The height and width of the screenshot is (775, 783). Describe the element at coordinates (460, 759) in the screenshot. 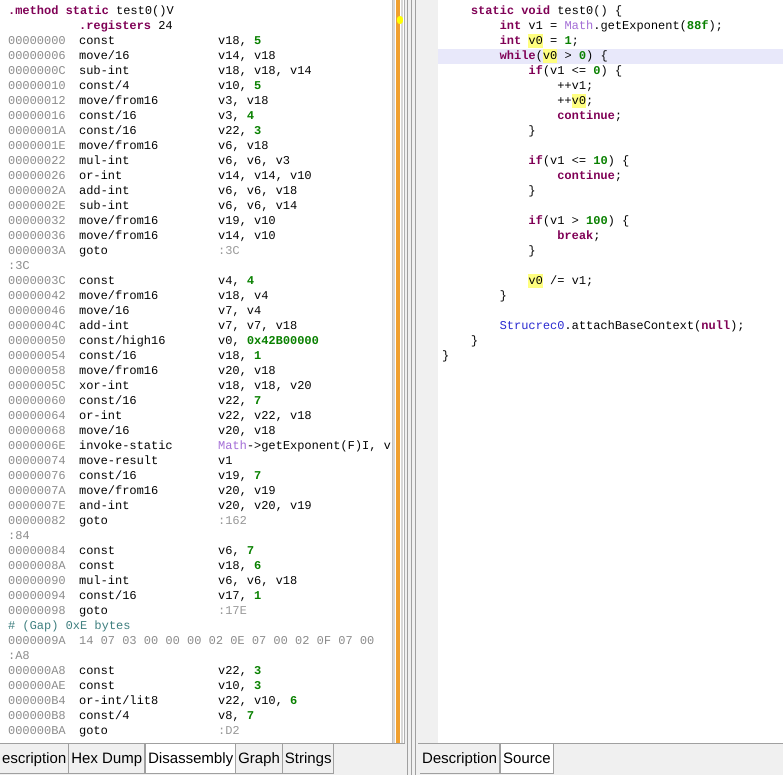

I see `tab: Description` at that location.